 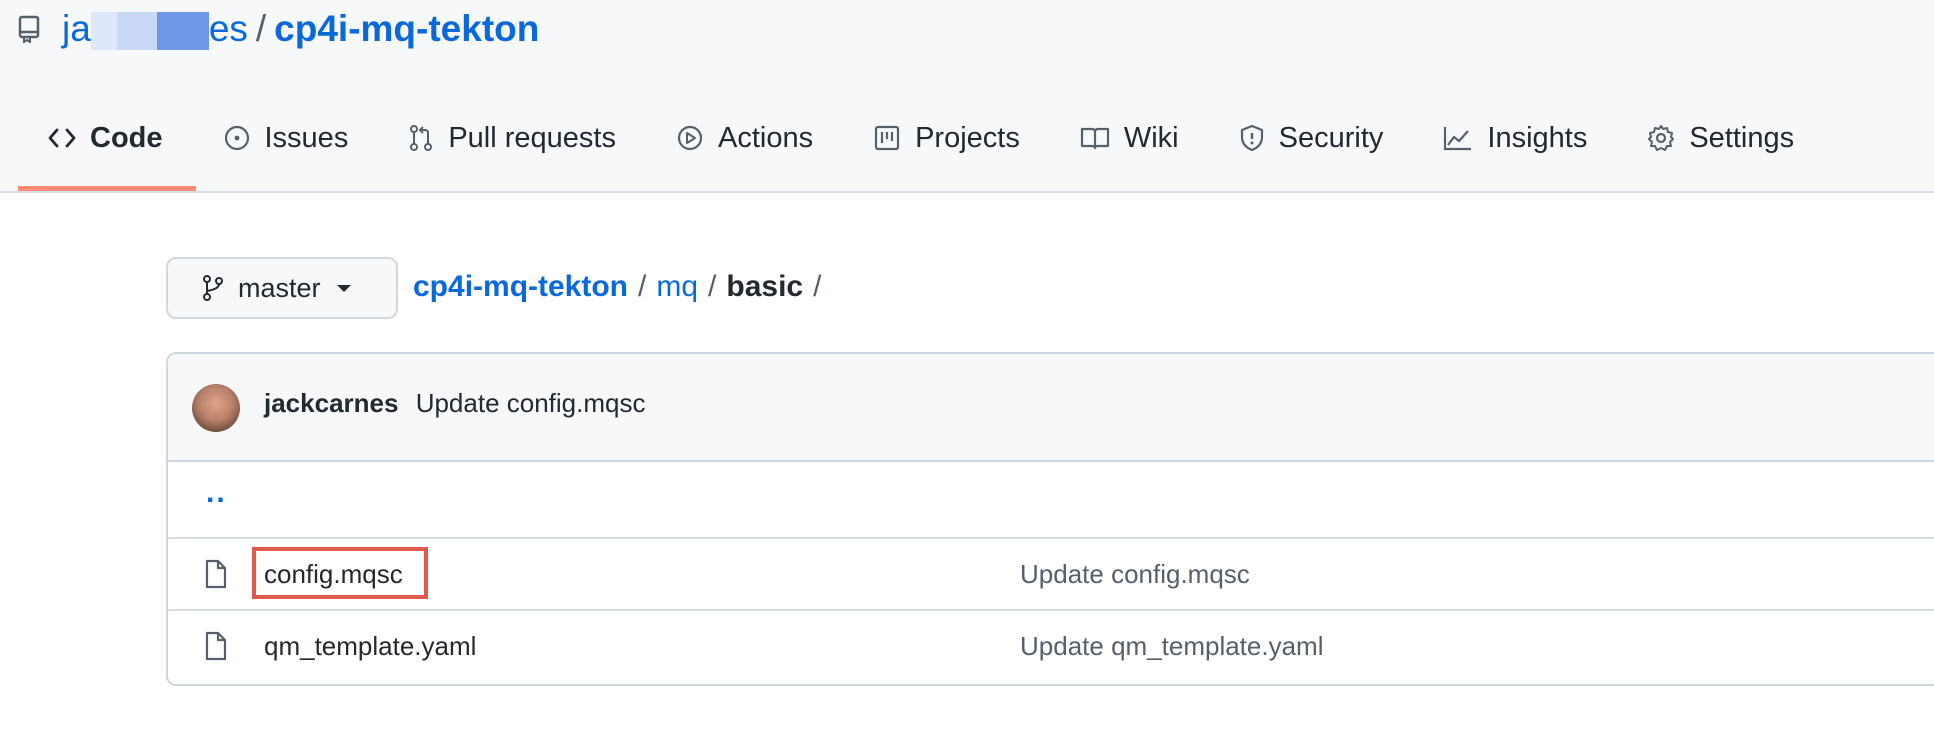 I want to click on latest-commit-text: jackcarnes Update config.mqsc, so click(x=454, y=403).